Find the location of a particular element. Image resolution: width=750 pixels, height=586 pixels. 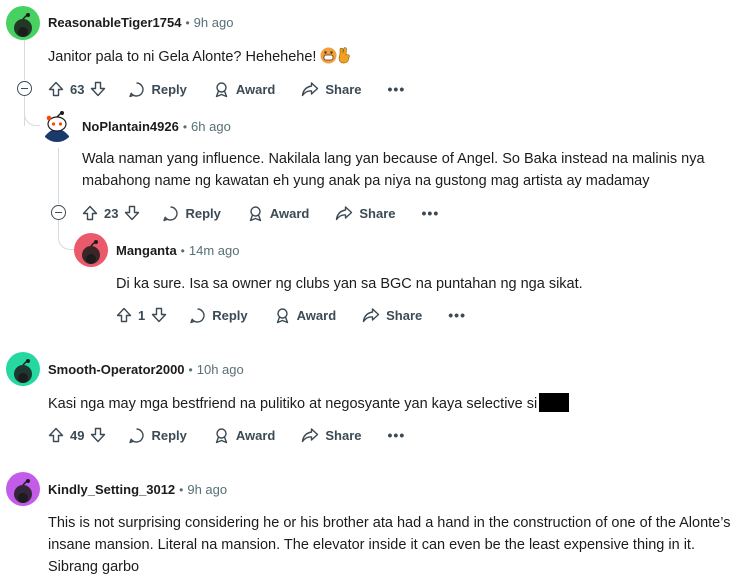

comment-actions: 23 Reply Award Share ••• is located at coordinates (260, 213).